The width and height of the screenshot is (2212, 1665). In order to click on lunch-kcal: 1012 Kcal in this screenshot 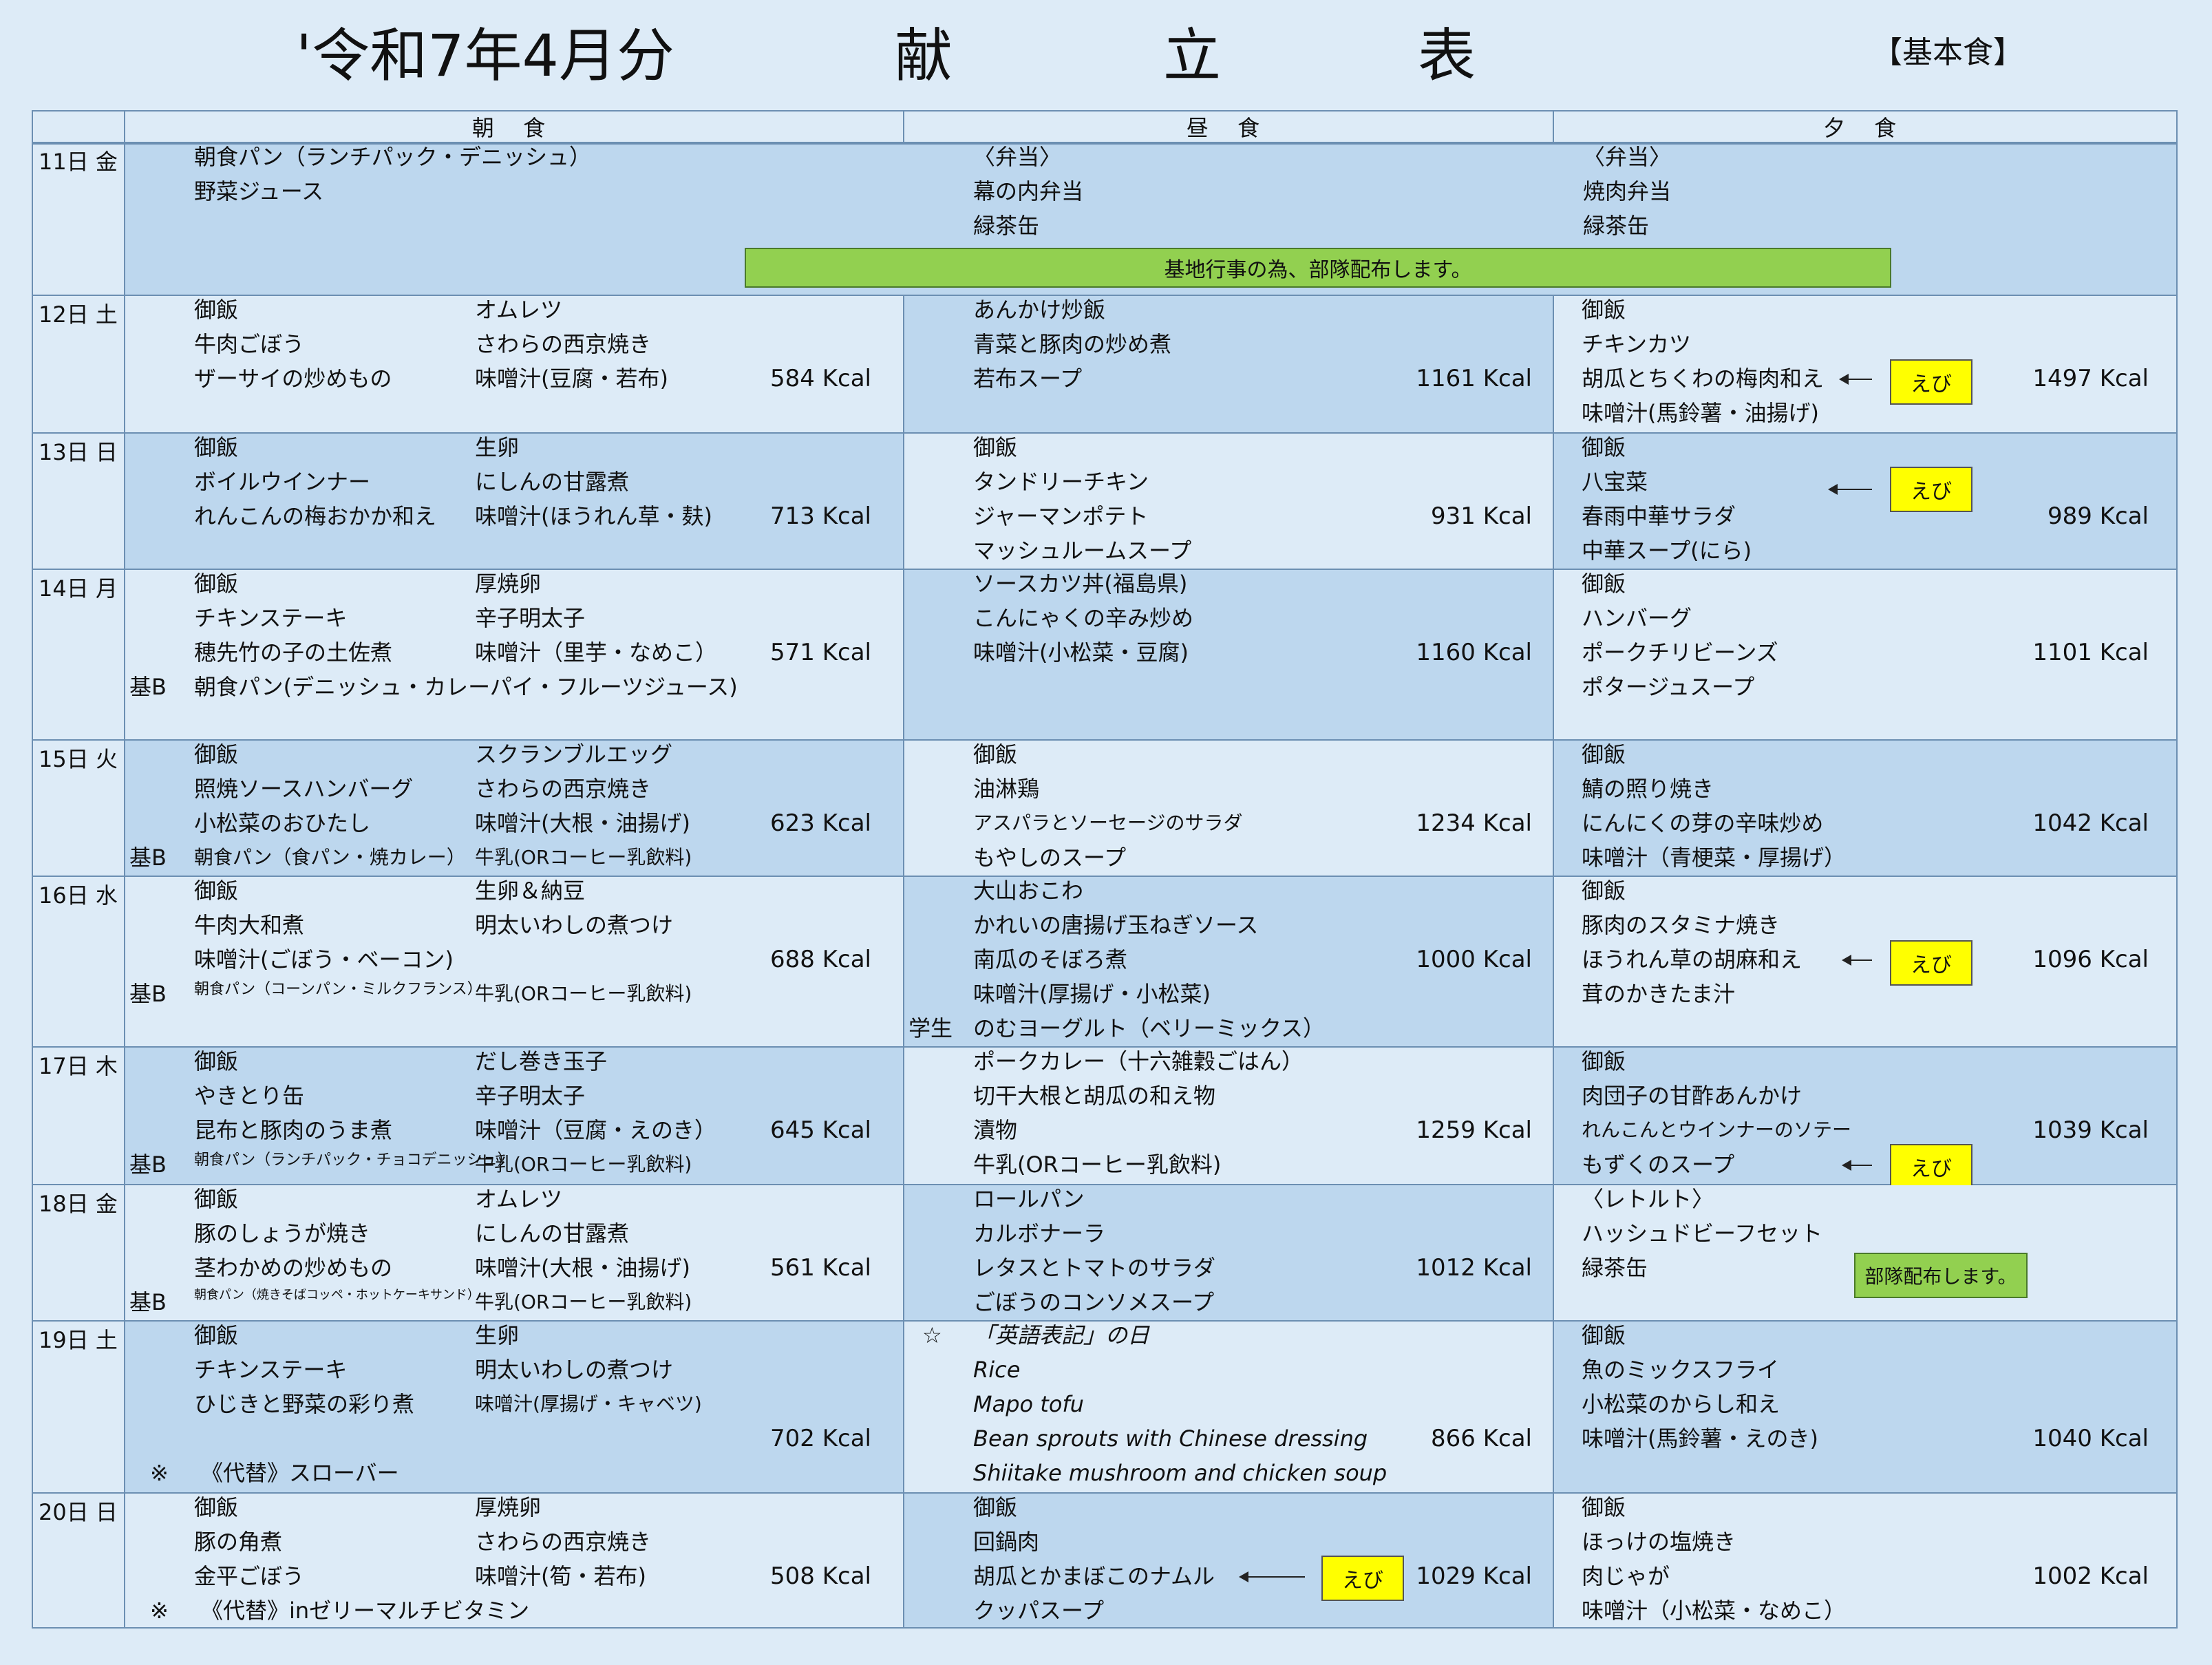, I will do `click(1474, 1268)`.